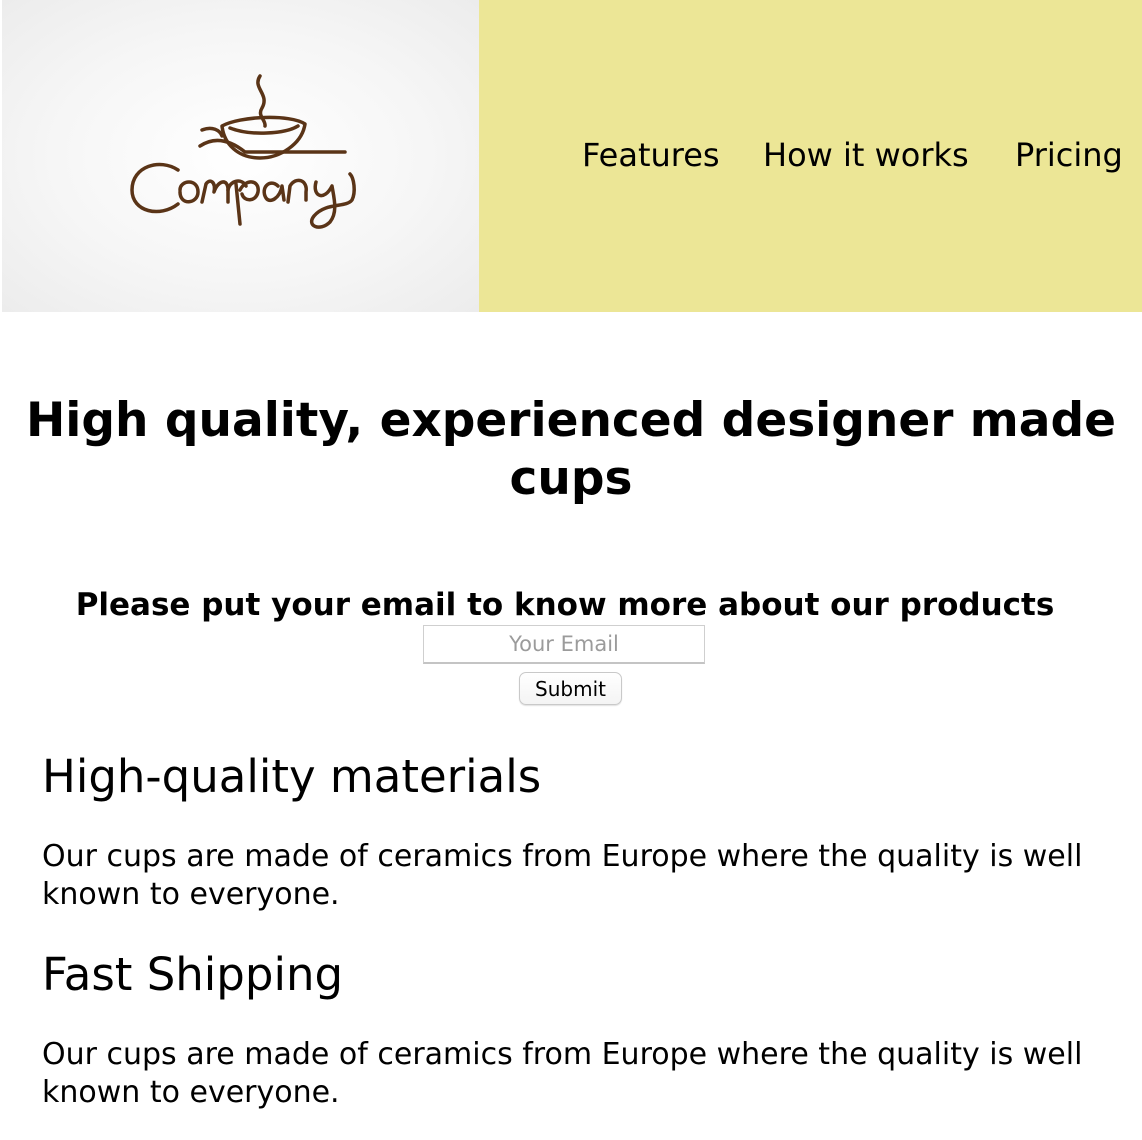 The width and height of the screenshot is (1142, 1140). What do you see at coordinates (866, 155) in the screenshot?
I see `nav-link-how-it-works: How it works` at bounding box center [866, 155].